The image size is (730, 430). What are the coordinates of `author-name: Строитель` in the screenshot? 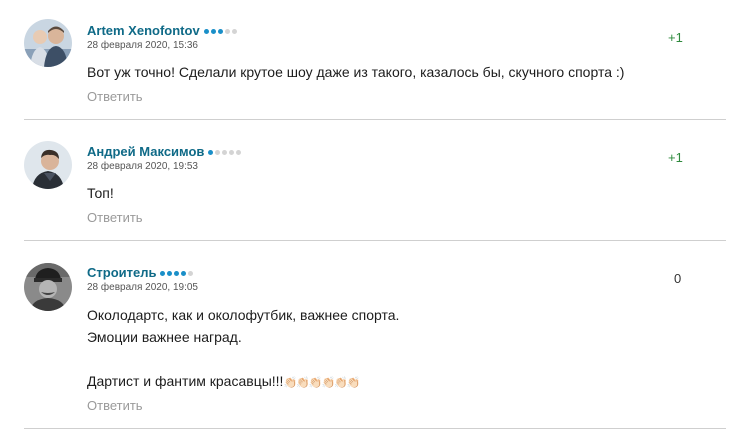 It's located at (140, 273).